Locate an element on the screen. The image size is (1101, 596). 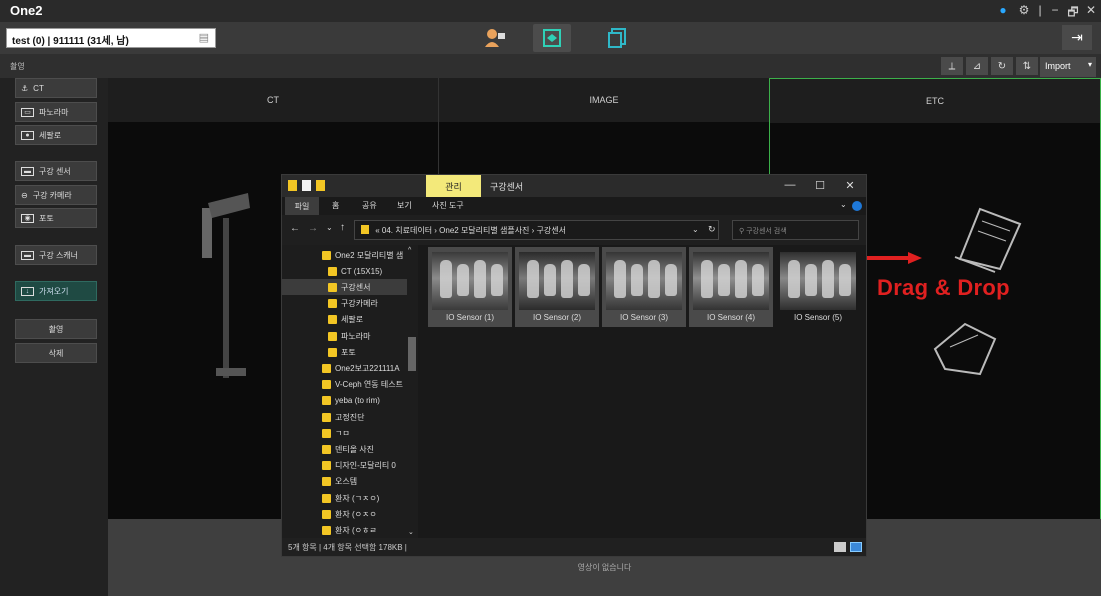
sidebar-item-camera: ⊖ 구강 카메라 is located at coordinates (56, 195).